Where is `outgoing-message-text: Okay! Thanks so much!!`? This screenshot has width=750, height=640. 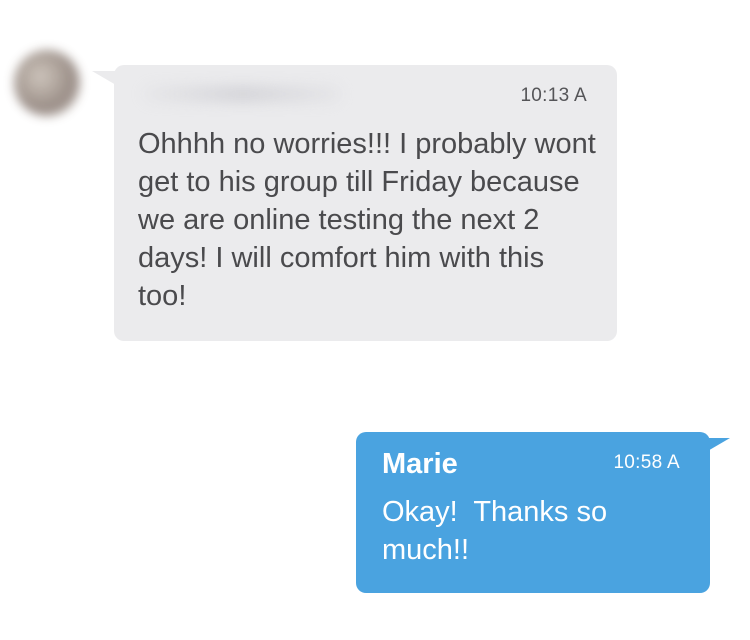
outgoing-message-text: Okay! Thanks so much!! is located at coordinates (499, 531).